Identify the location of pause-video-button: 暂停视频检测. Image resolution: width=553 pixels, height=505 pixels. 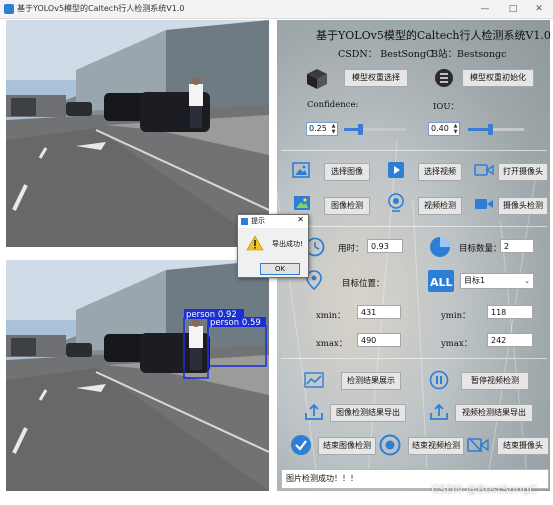
(495, 381).